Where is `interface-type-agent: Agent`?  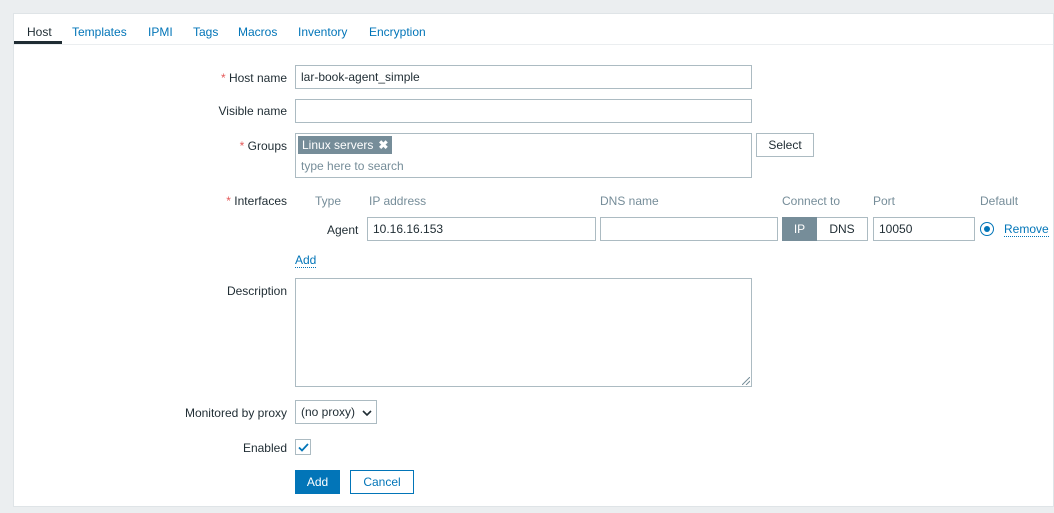 interface-type-agent: Agent is located at coordinates (343, 230).